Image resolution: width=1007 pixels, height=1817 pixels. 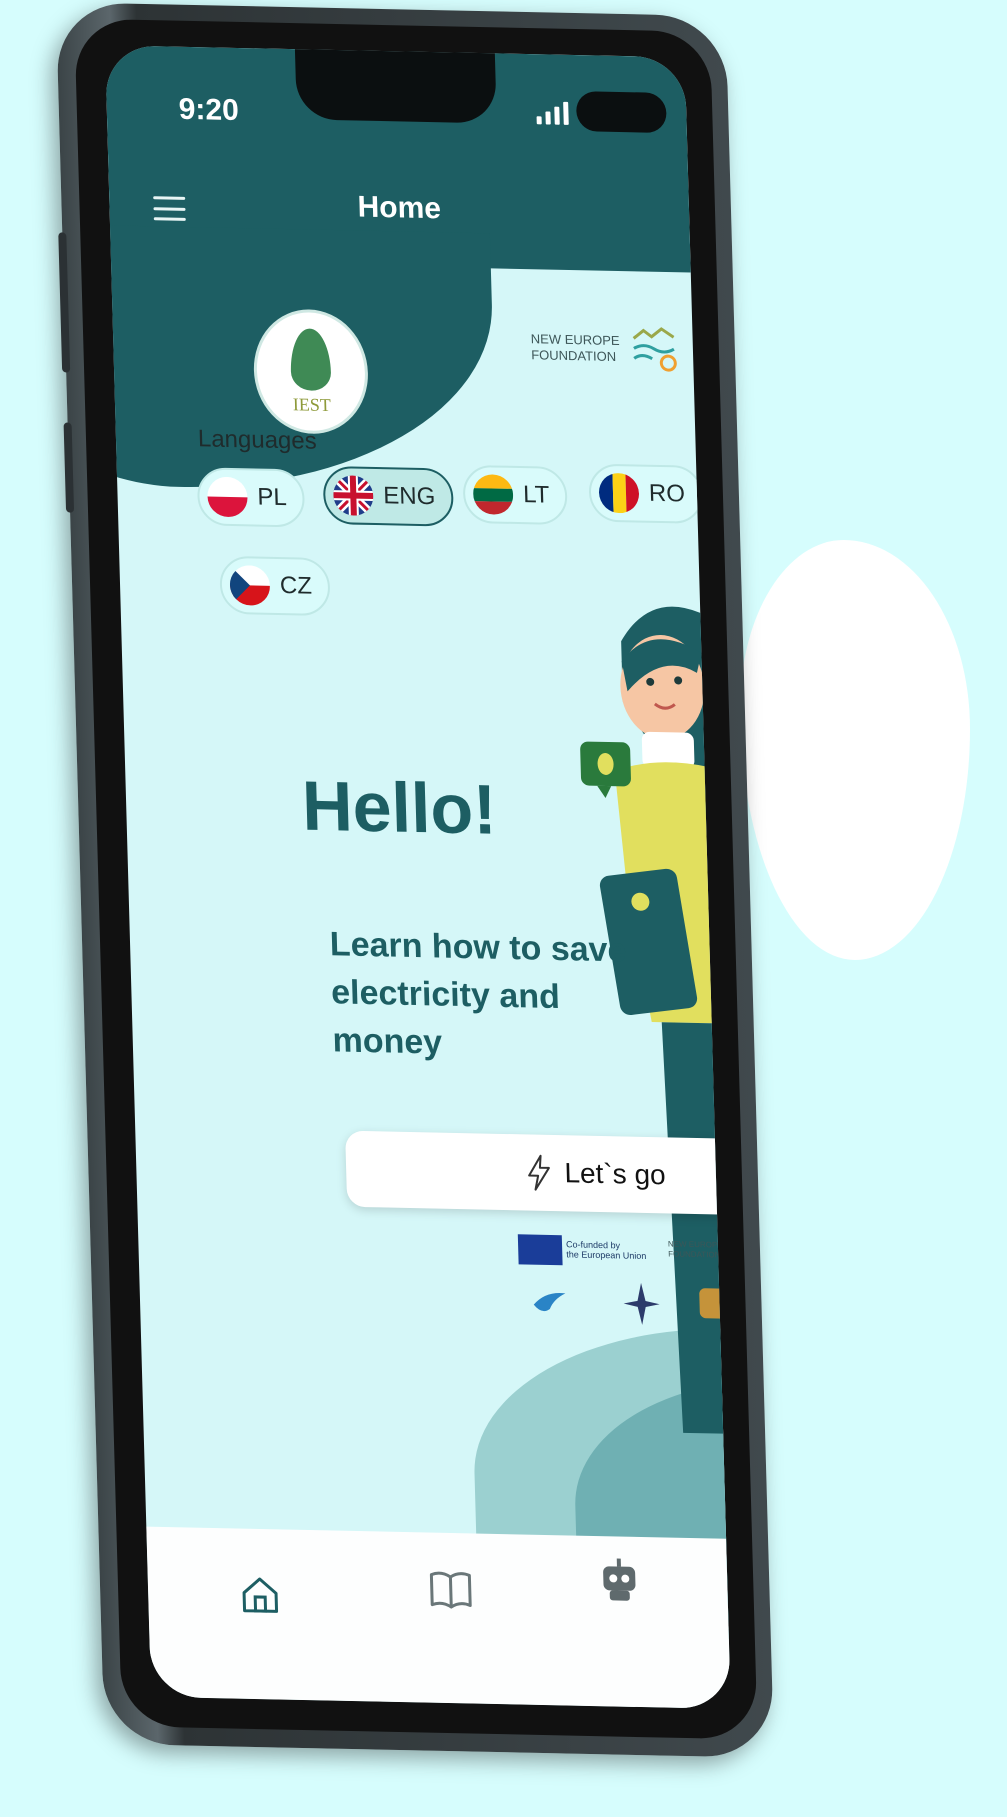 I want to click on flag-ro-icon, so click(x=619, y=493).